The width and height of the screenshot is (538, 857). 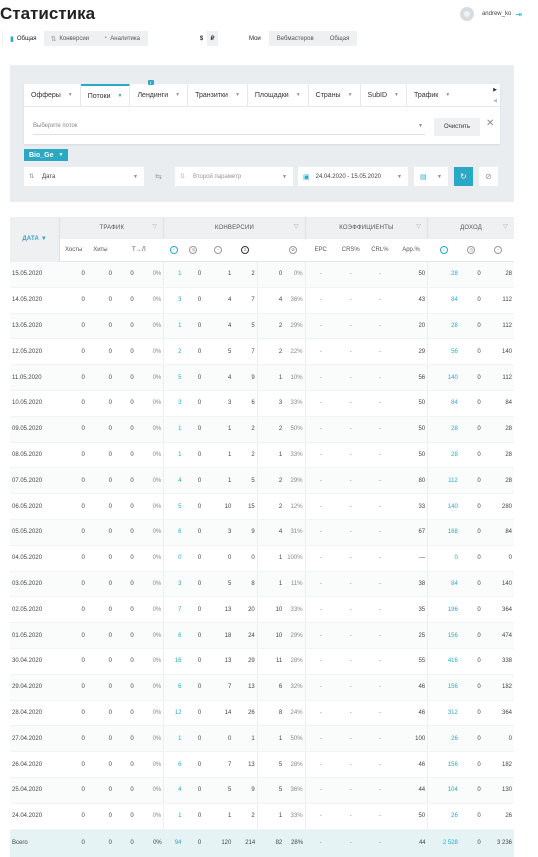 I want to click on cell-date: 01.05.2020, so click(x=35, y=635).